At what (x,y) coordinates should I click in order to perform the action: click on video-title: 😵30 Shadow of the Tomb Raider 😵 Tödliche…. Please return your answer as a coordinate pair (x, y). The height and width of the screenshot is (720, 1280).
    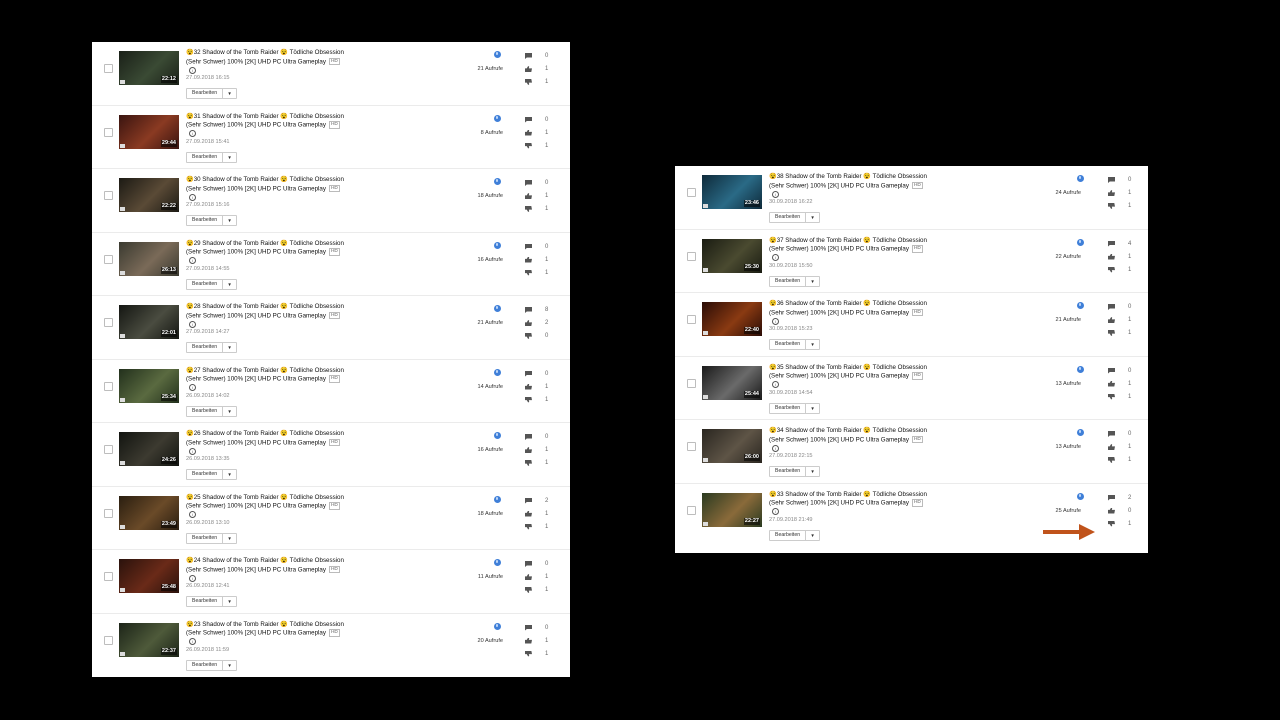
    Looking at the image, I should click on (265, 184).